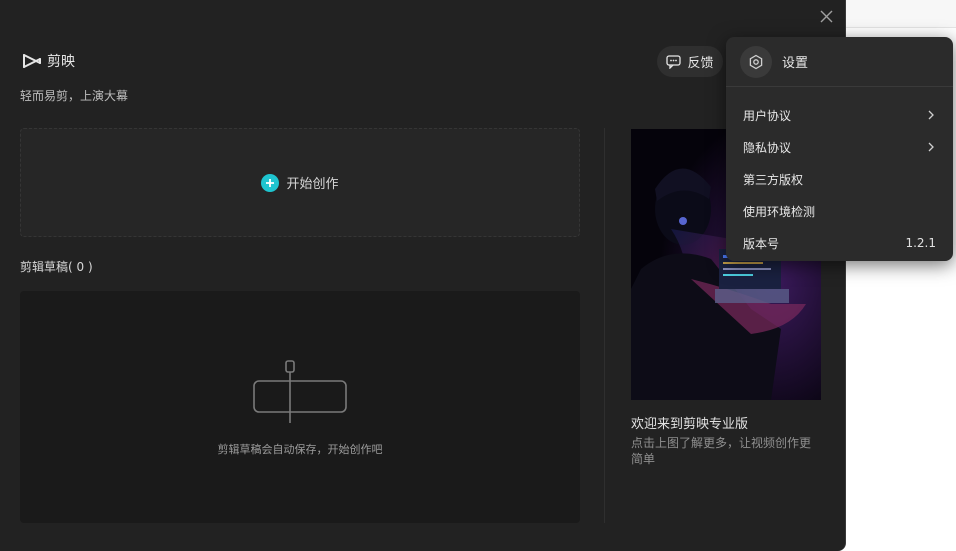 The width and height of the screenshot is (956, 551). I want to click on start-create-label: 开始创作, so click(312, 184).